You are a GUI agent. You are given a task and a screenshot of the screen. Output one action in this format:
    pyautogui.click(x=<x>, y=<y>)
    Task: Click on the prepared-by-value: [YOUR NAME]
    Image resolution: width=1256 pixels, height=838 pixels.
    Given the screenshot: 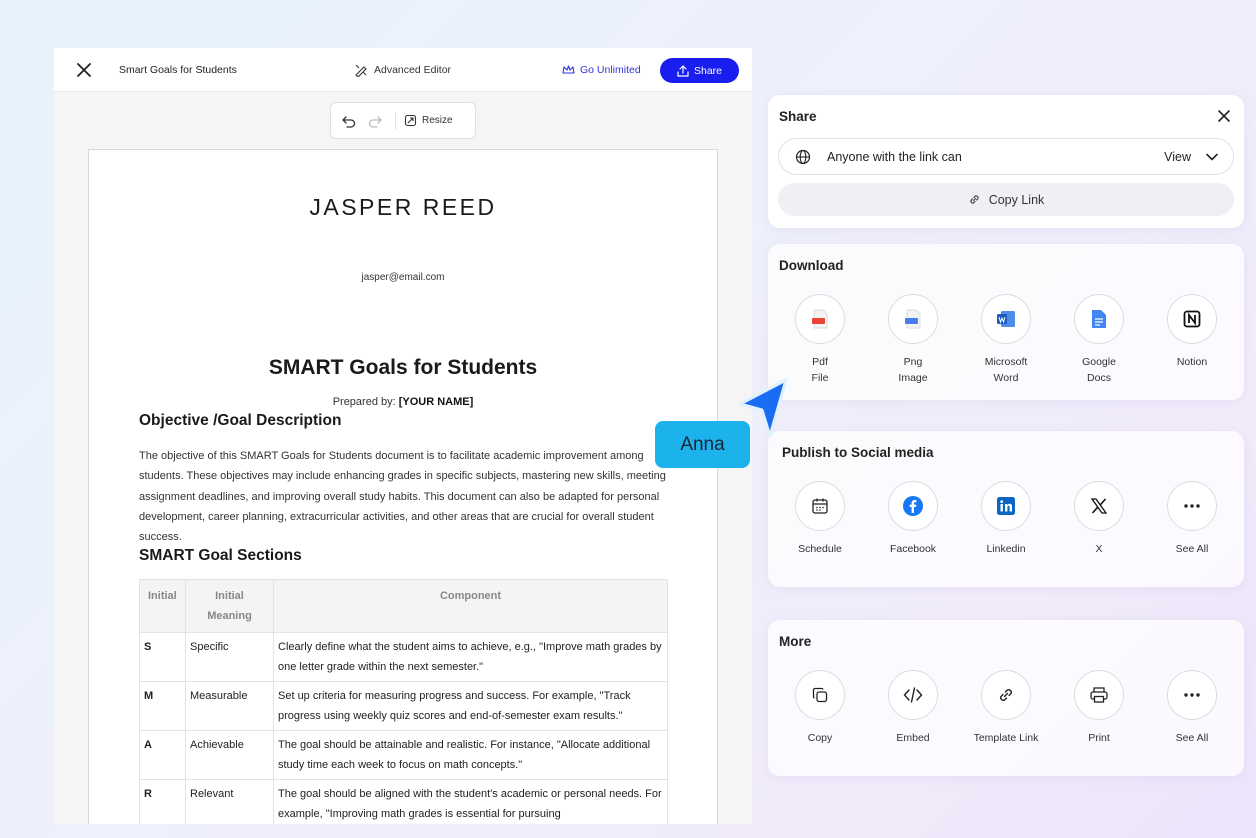 What is the action you would take?
    pyautogui.click(x=436, y=402)
    